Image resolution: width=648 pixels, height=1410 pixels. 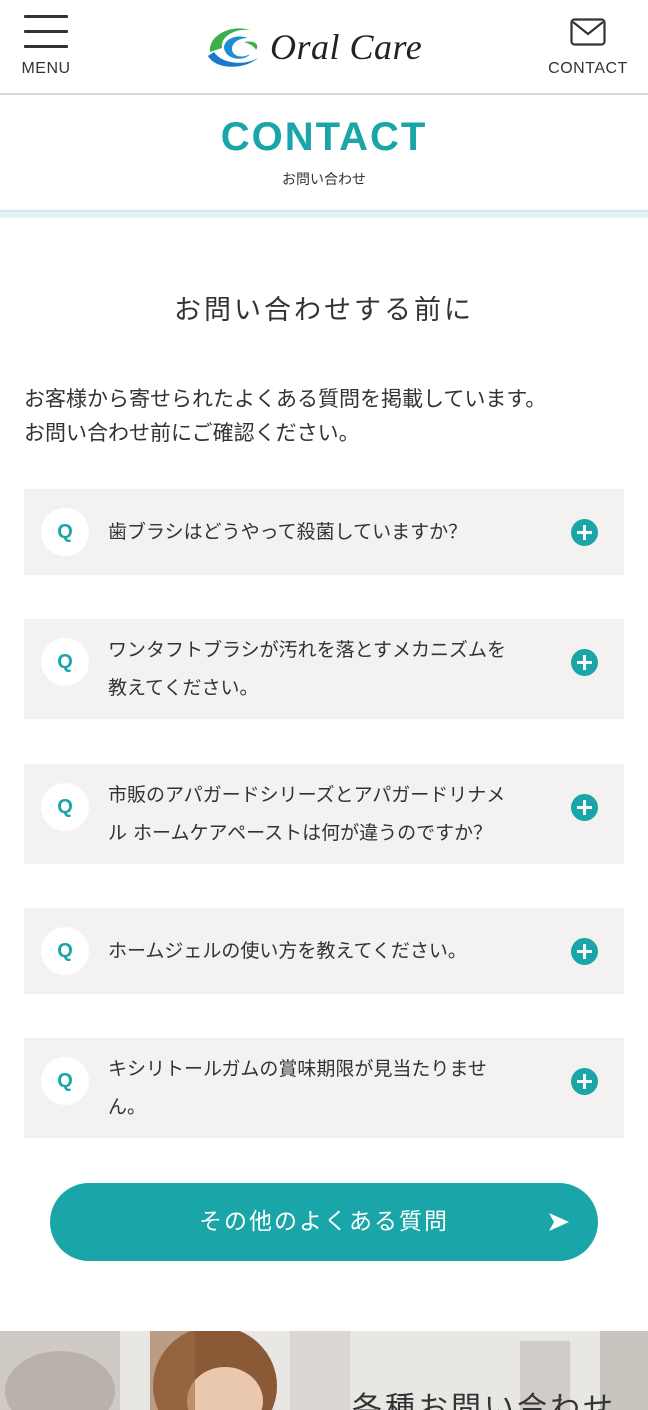 I want to click on contact-label: CONTACT, so click(x=588, y=68).